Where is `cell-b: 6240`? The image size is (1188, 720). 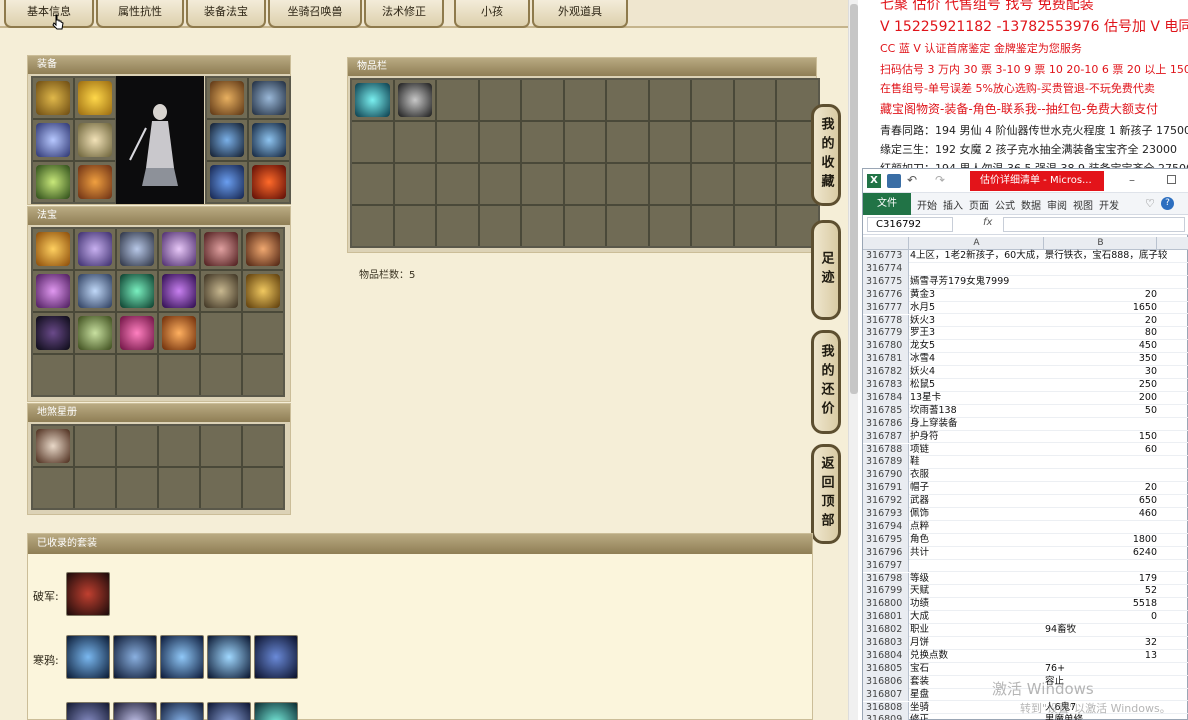
cell-b: 6240 is located at coordinates (1101, 553).